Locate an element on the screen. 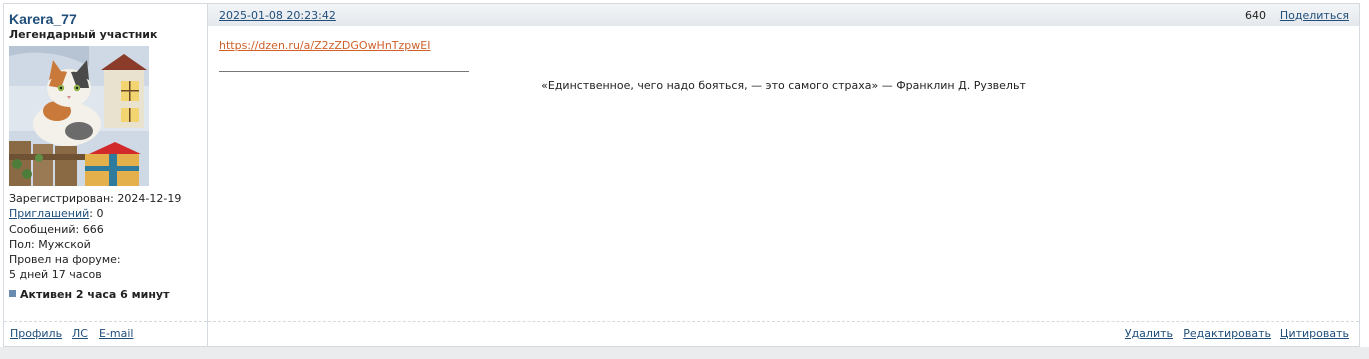  delete-link: Удалить is located at coordinates (1149, 333).